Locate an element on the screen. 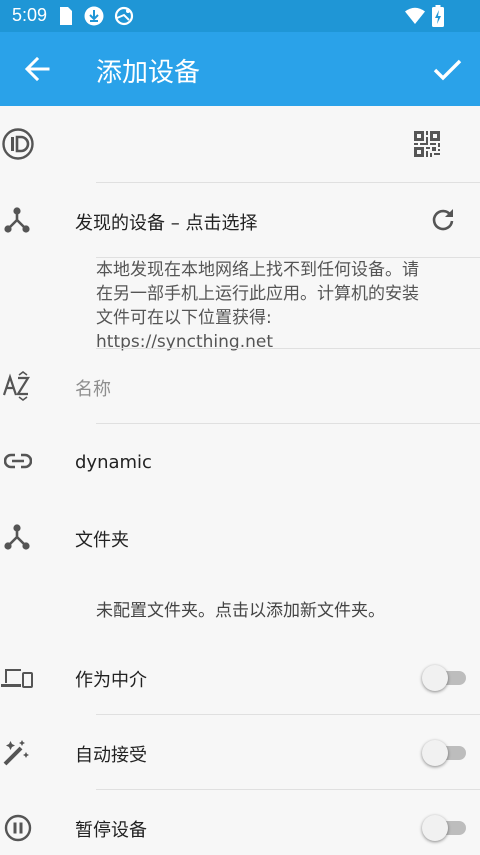 The width and height of the screenshot is (480, 855). status-time: 5:09 is located at coordinates (30, 15).